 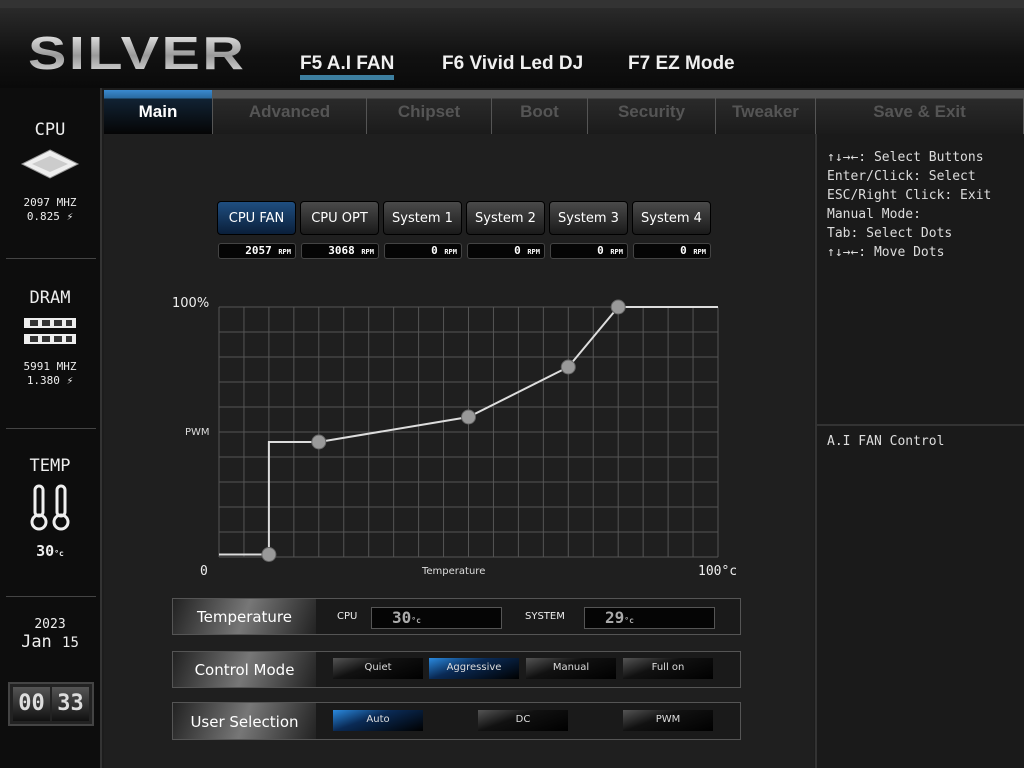 I want to click on dram-frequency: 5991 MHZ, so click(x=50, y=366).